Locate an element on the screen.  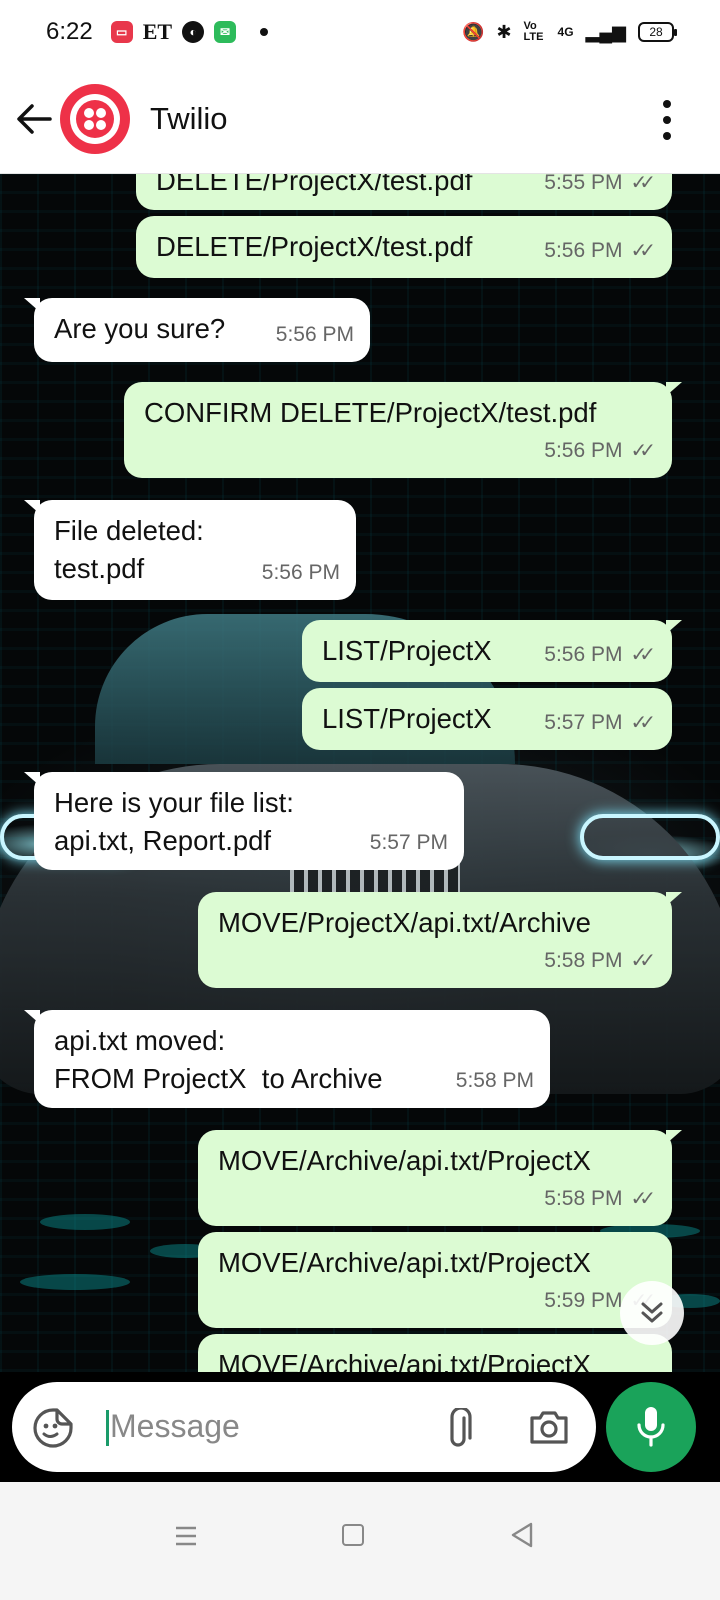
message-bubble-outgoing: DELETE/ProjectX/test.pdf 5:55 PM ✓✓ is located at coordinates (404, 192).